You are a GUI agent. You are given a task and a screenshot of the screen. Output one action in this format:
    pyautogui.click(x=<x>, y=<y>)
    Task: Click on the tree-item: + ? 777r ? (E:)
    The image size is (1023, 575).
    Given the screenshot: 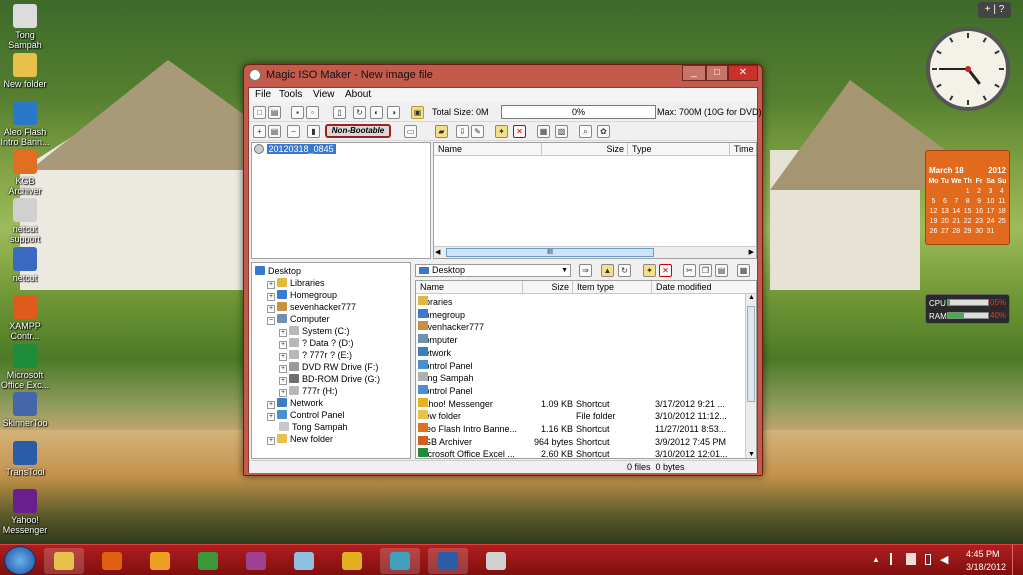 What is the action you would take?
    pyautogui.click(x=315, y=355)
    